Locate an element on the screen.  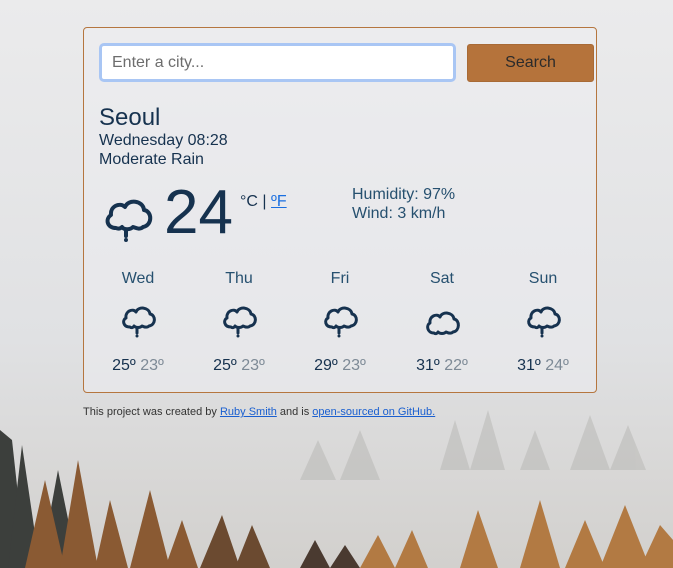
forecast-day: Sat 31º 22º is located at coordinates (442, 322).